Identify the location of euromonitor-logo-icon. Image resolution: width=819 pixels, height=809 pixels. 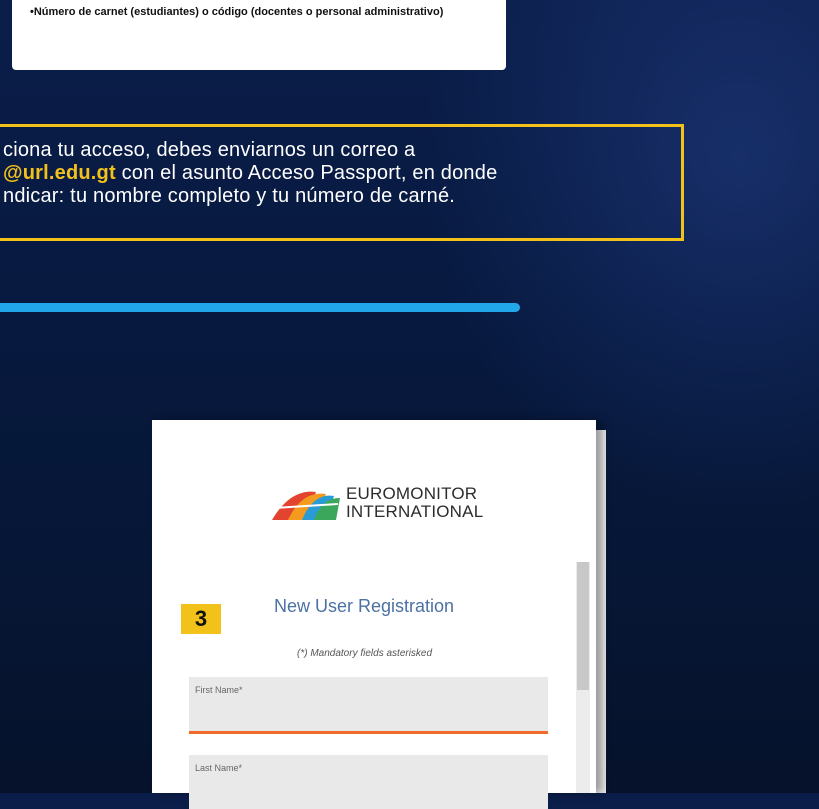
(306, 505).